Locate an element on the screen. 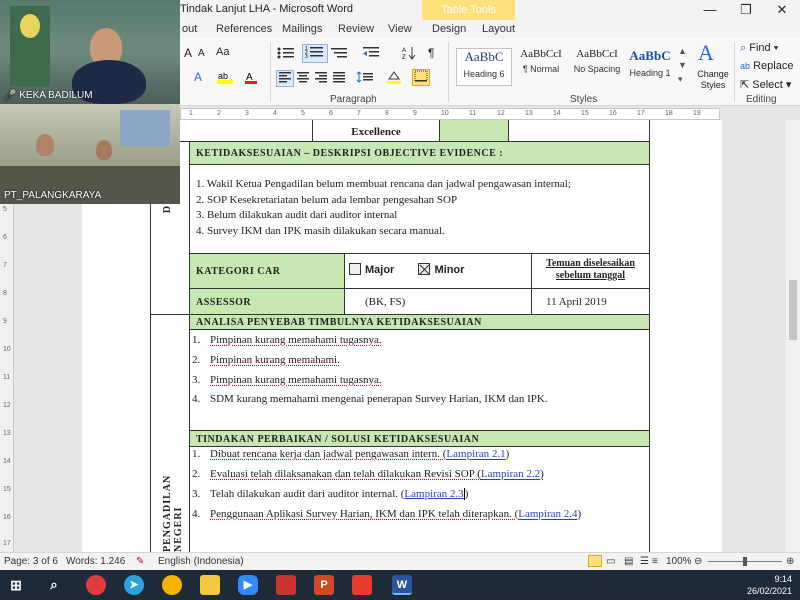 The image size is (800, 600). scrollbar-thumb is located at coordinates (793, 310).